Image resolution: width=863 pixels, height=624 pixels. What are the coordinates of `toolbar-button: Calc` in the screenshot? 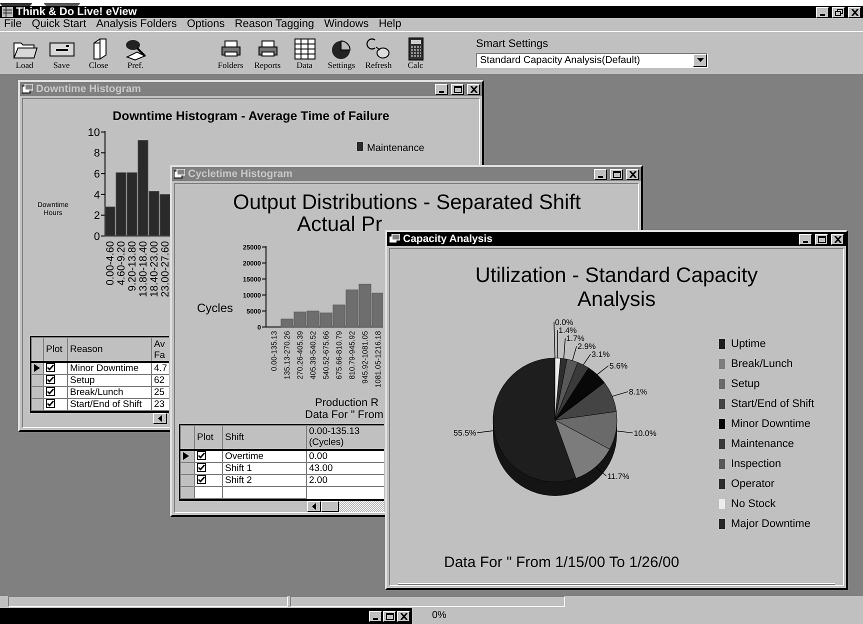 It's located at (415, 53).